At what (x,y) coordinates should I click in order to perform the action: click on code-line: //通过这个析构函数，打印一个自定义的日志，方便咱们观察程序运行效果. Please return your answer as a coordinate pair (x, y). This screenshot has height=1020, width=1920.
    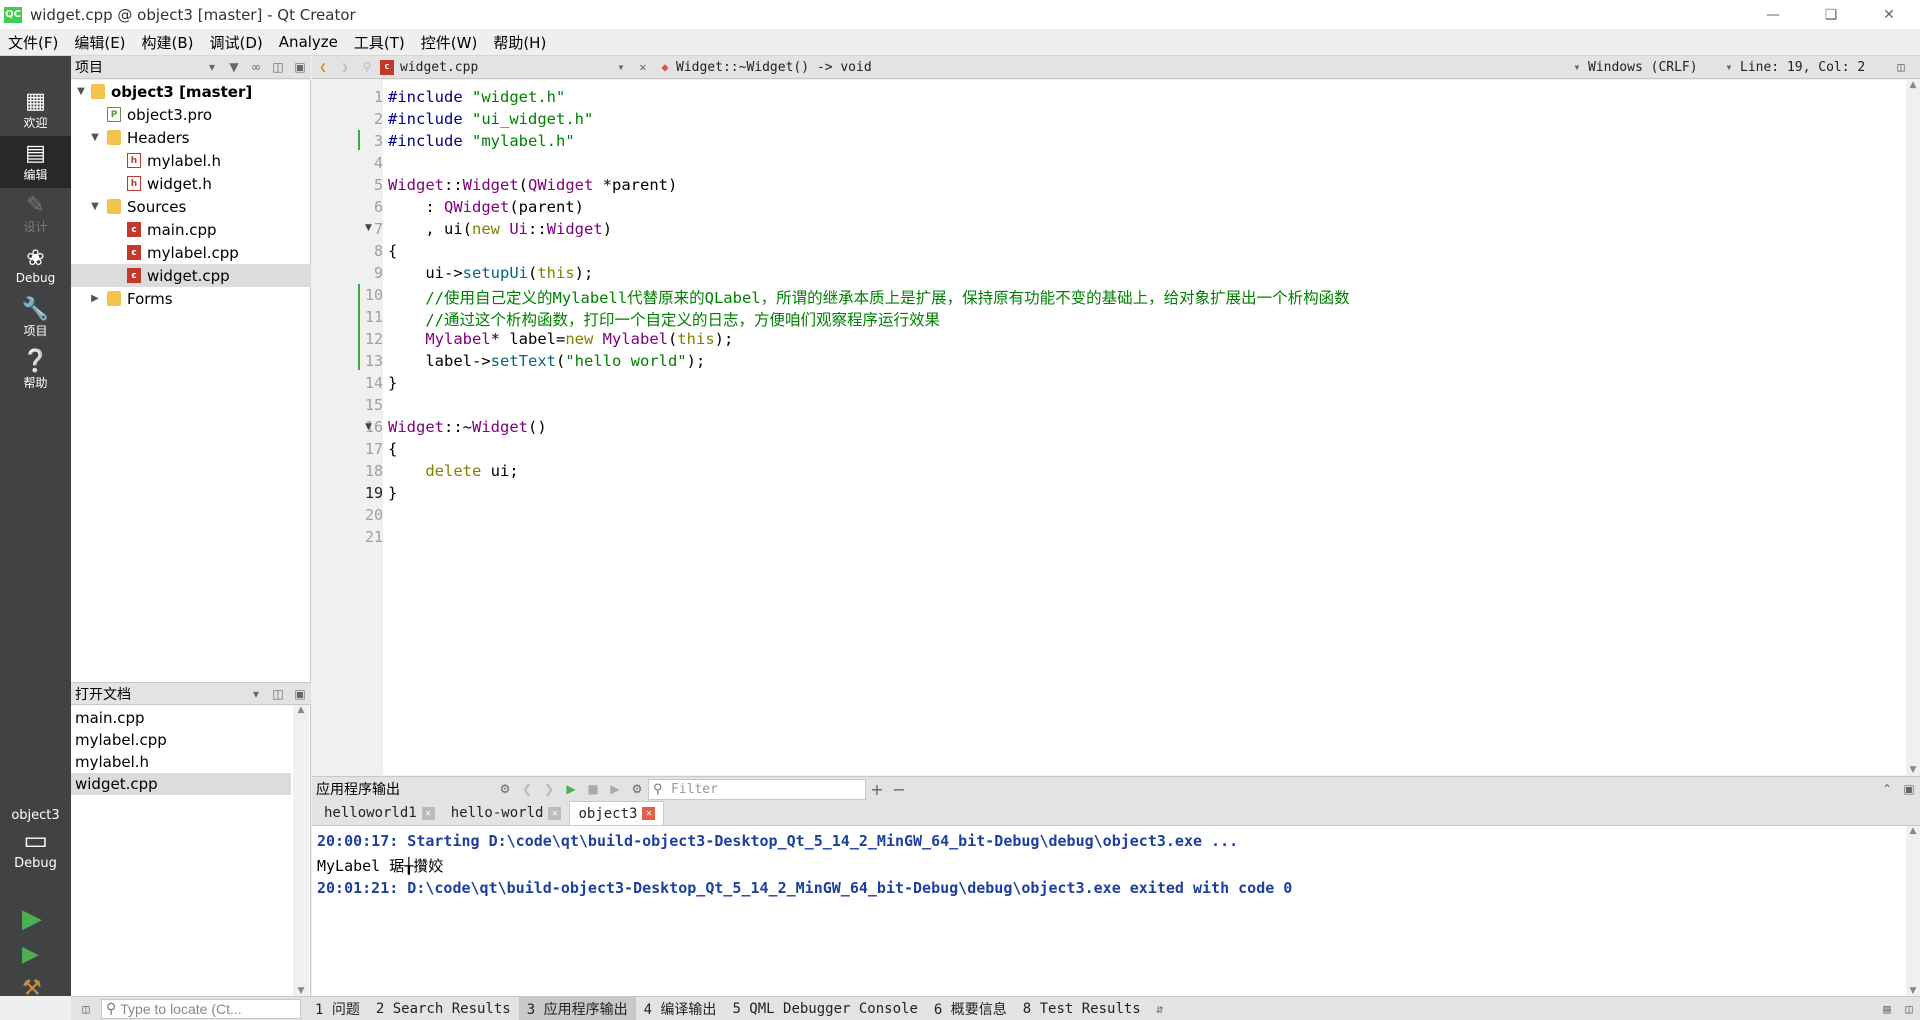
    Looking at the image, I should click on (664, 319).